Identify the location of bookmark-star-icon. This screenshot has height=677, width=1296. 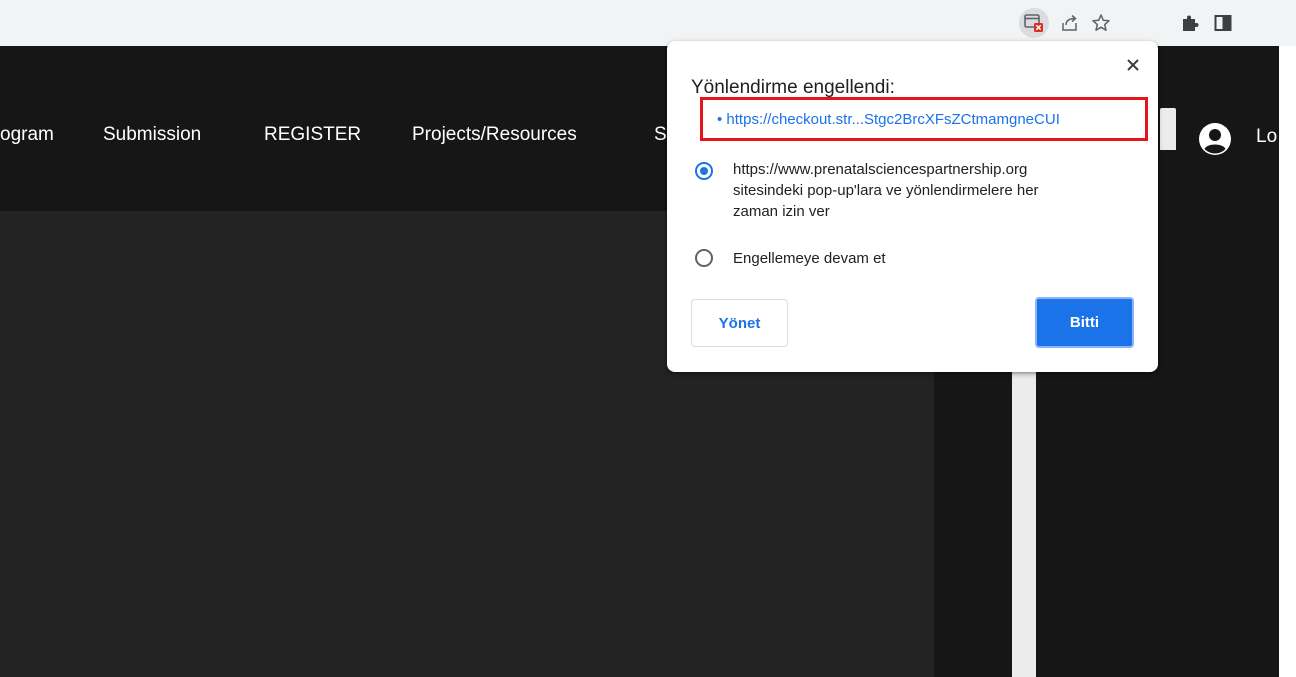
(1101, 23).